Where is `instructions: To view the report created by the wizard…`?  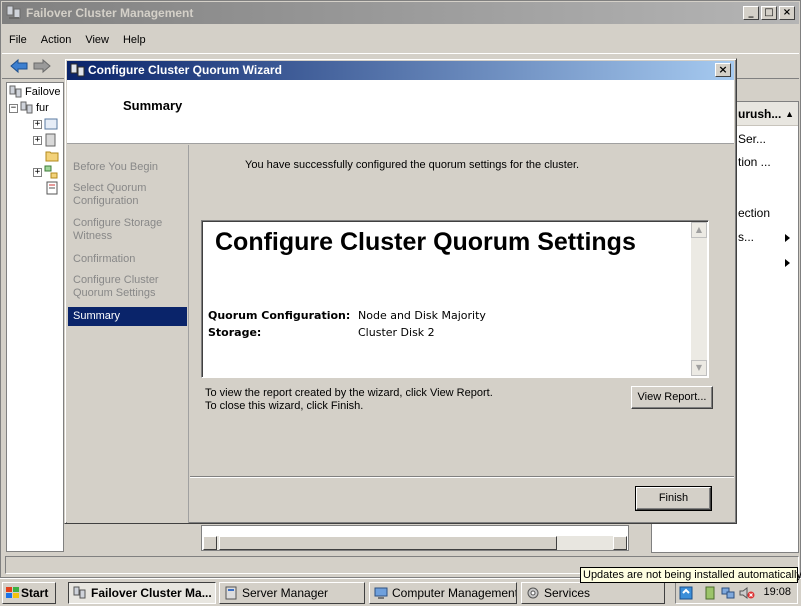
instructions: To view the report created by the wizard… is located at coordinates (349, 400).